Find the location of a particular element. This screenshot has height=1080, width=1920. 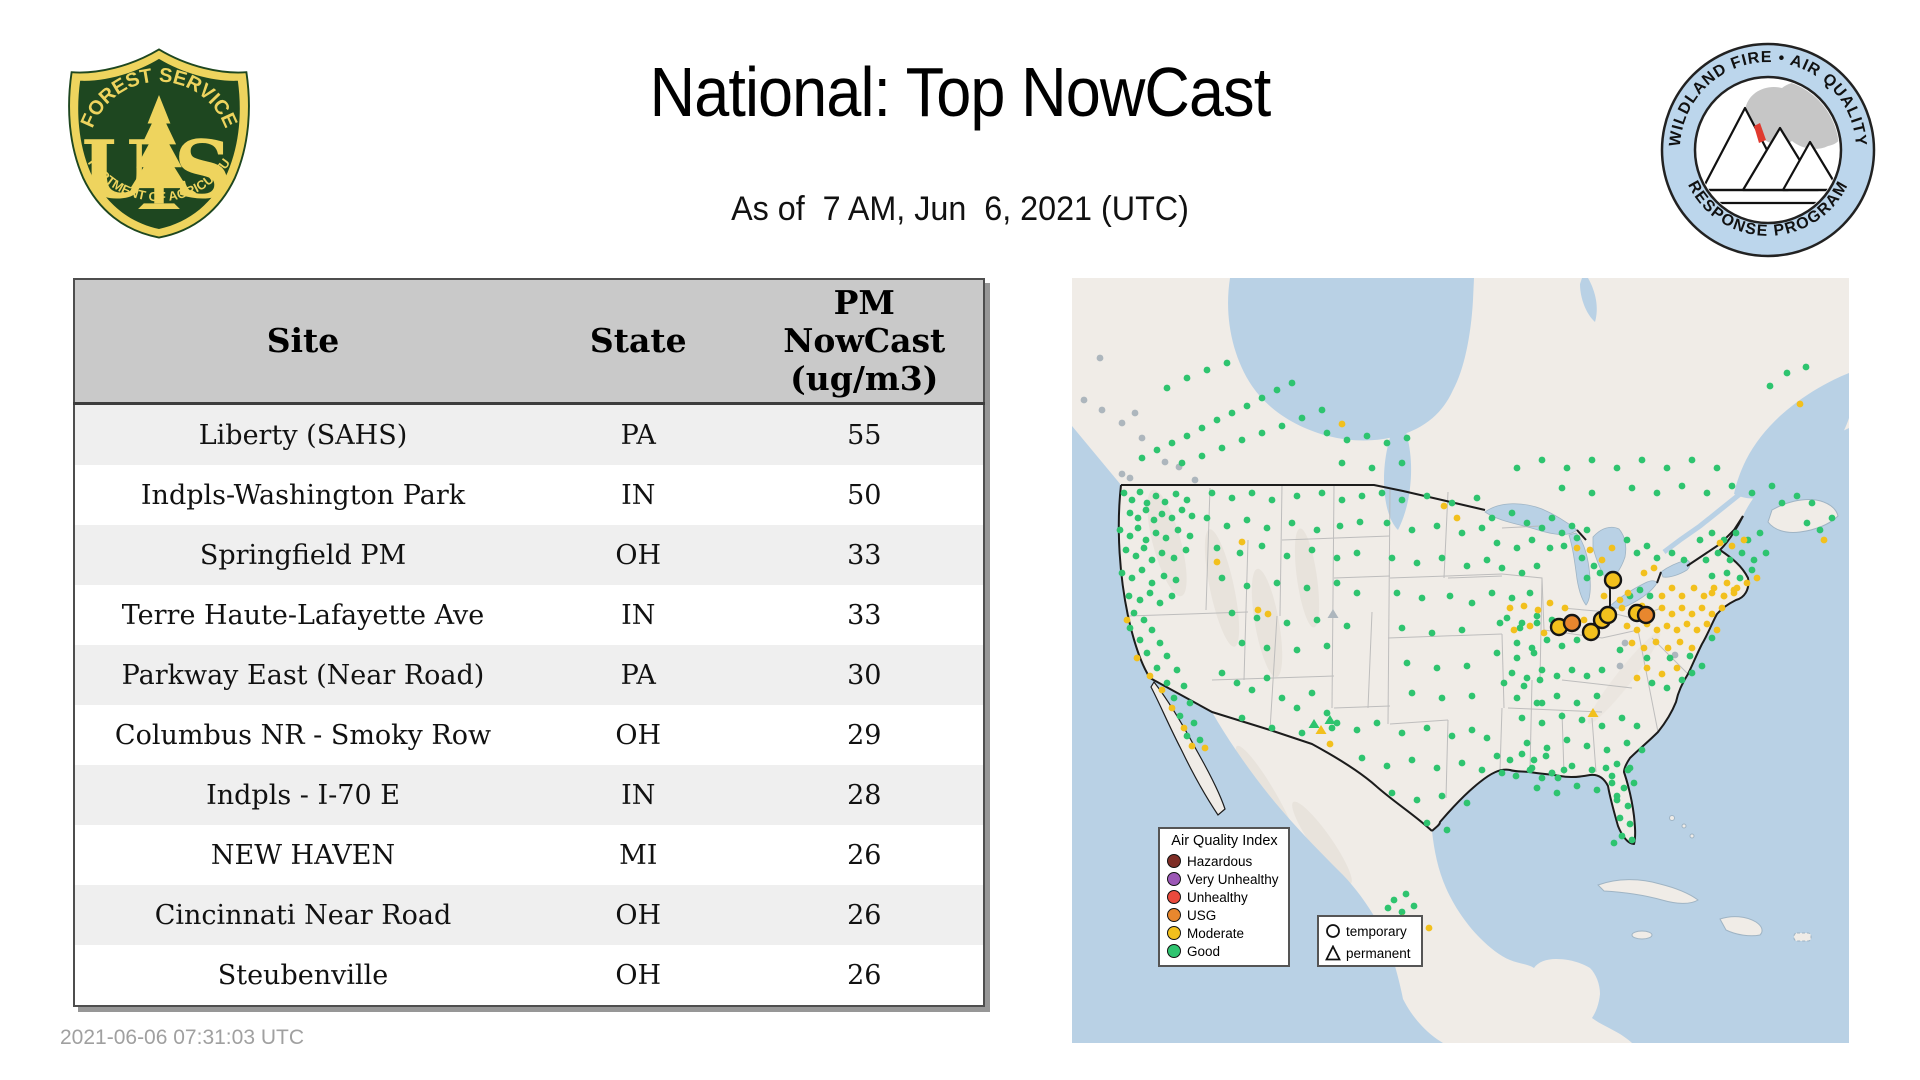

permanent-triangle-icon is located at coordinates (1333, 953).